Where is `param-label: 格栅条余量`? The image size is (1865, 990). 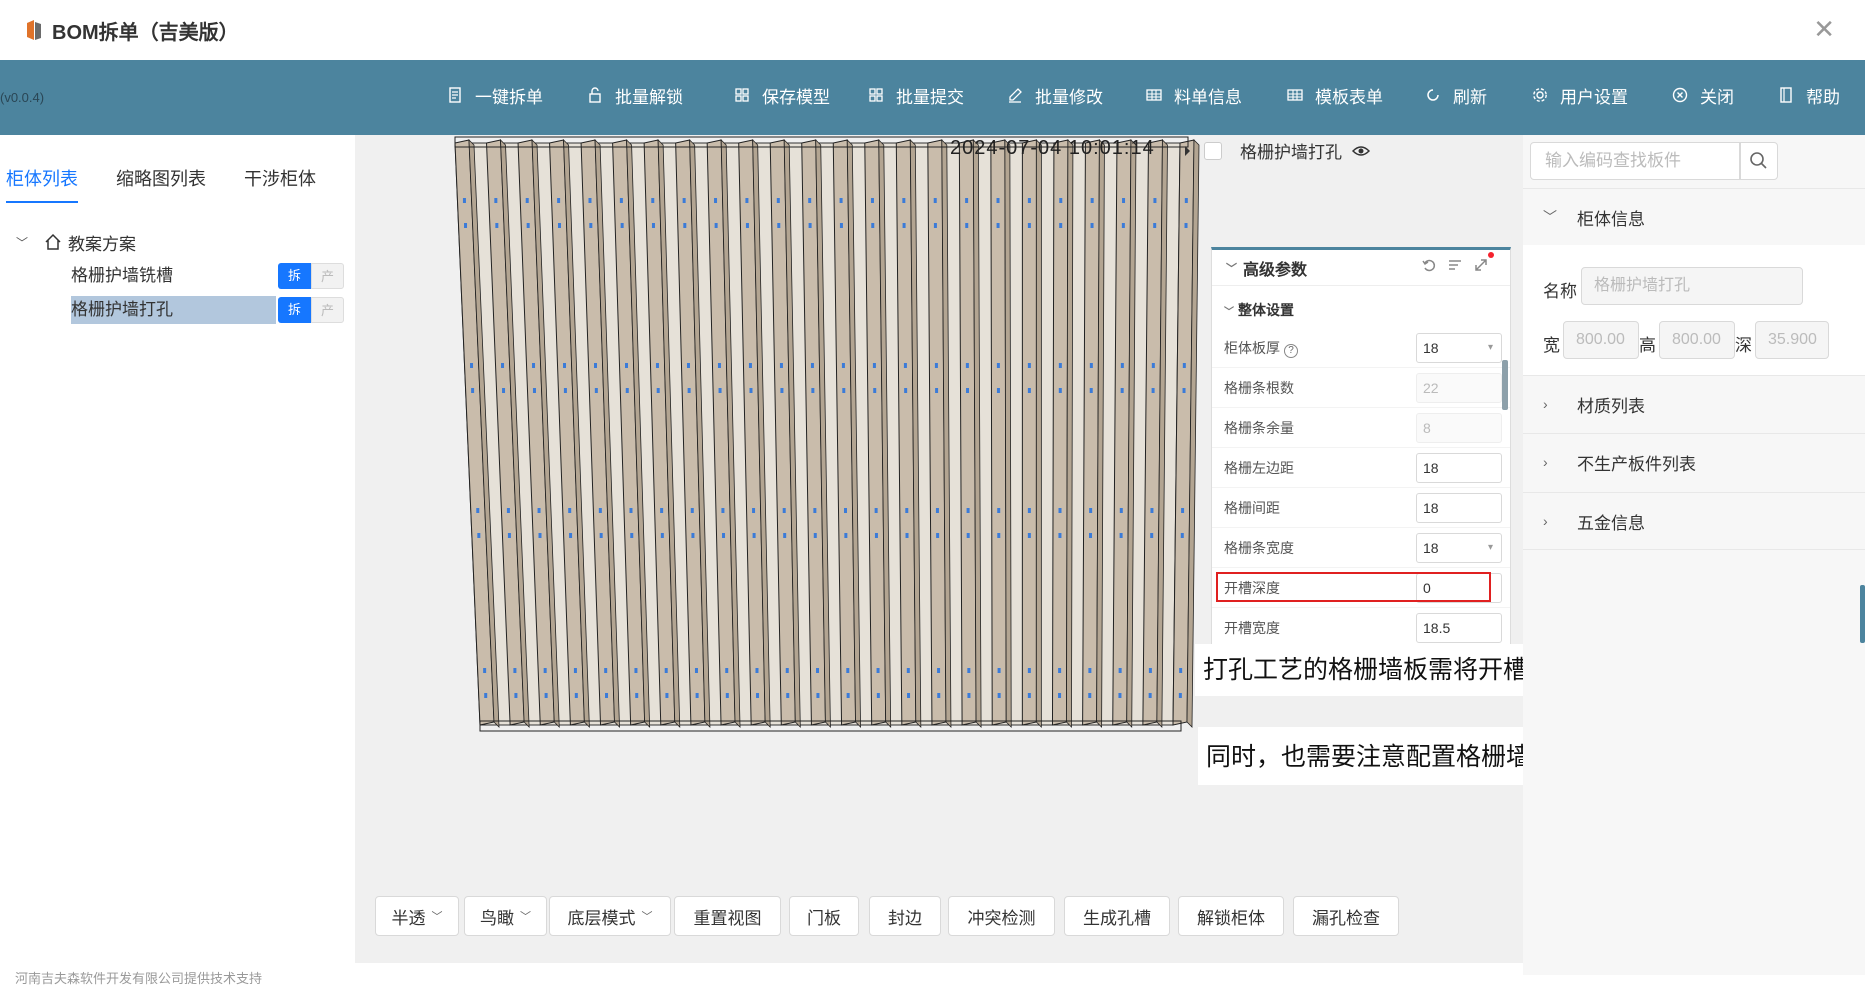
param-label: 格栅条余量 is located at coordinates (1259, 427).